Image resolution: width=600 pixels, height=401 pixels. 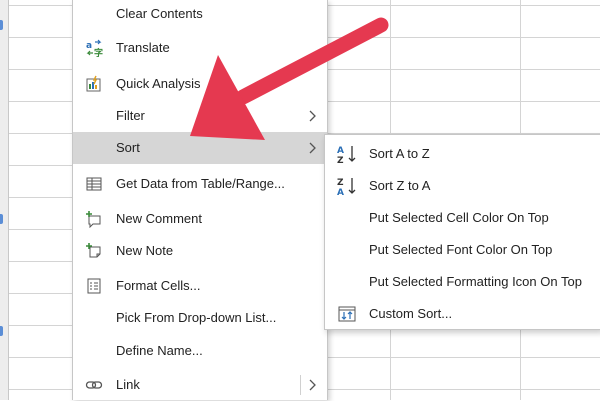 What do you see at coordinates (200, 148) in the screenshot?
I see `menu-item-sort: Sort` at bounding box center [200, 148].